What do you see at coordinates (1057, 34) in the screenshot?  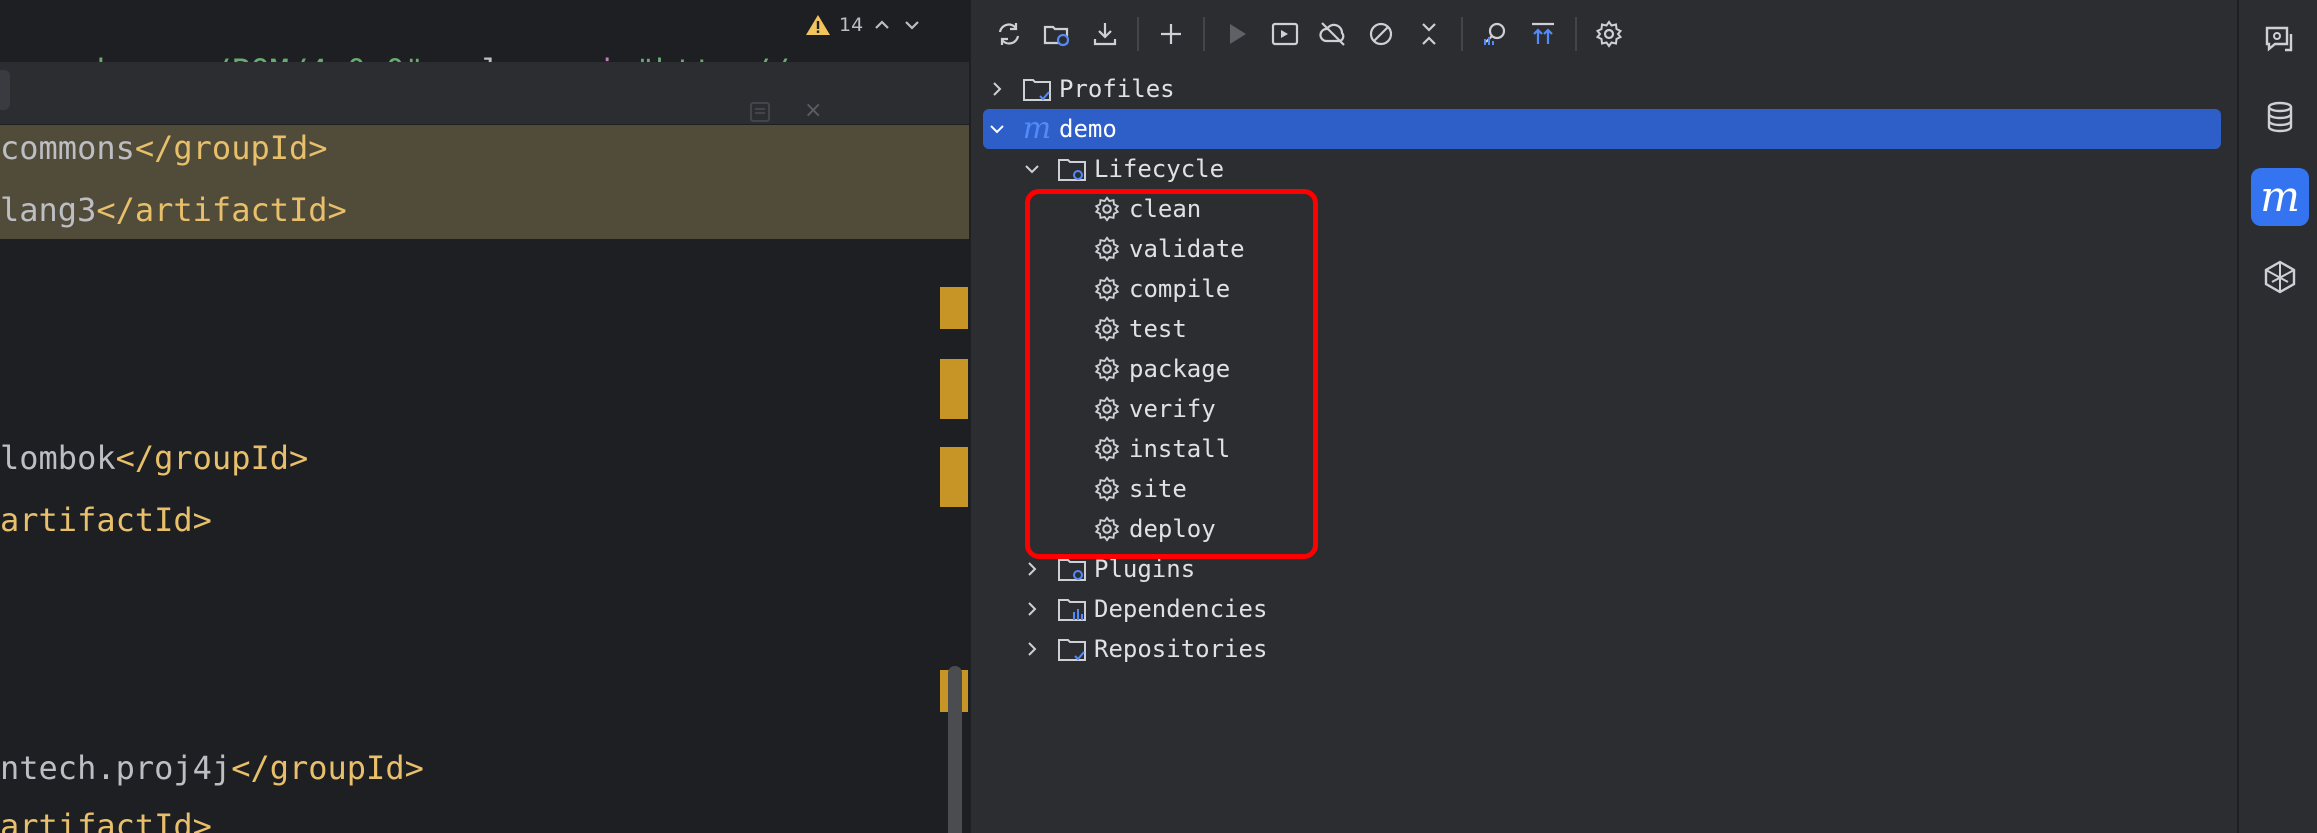 I see `reload-project-icon` at bounding box center [1057, 34].